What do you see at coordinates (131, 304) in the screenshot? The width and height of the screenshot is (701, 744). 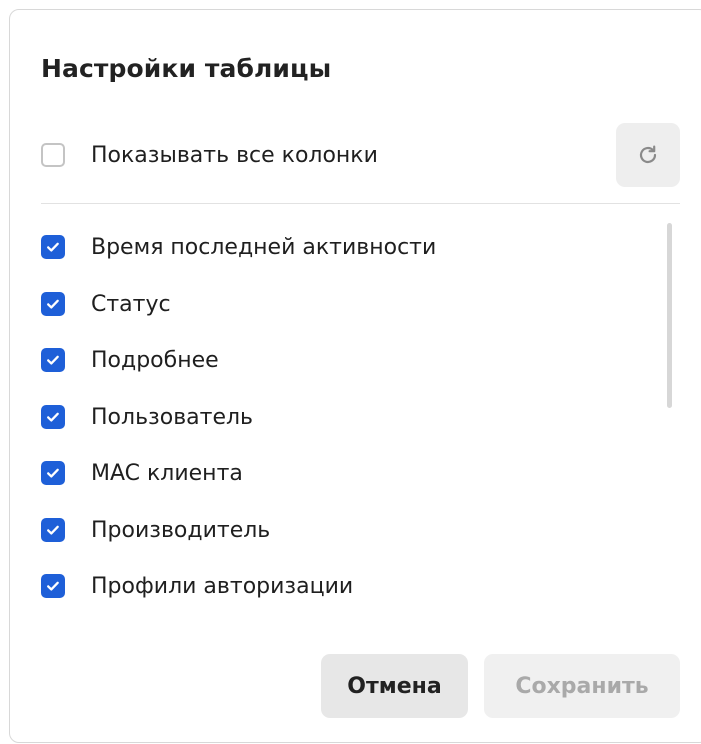 I see `column-option-label: Статус` at bounding box center [131, 304].